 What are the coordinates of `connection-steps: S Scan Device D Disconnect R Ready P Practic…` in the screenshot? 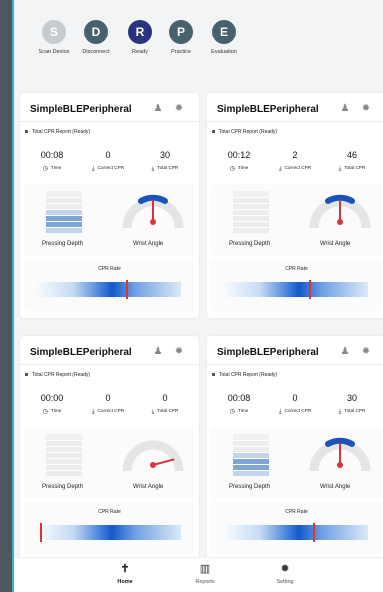 It's located at (198, 45).